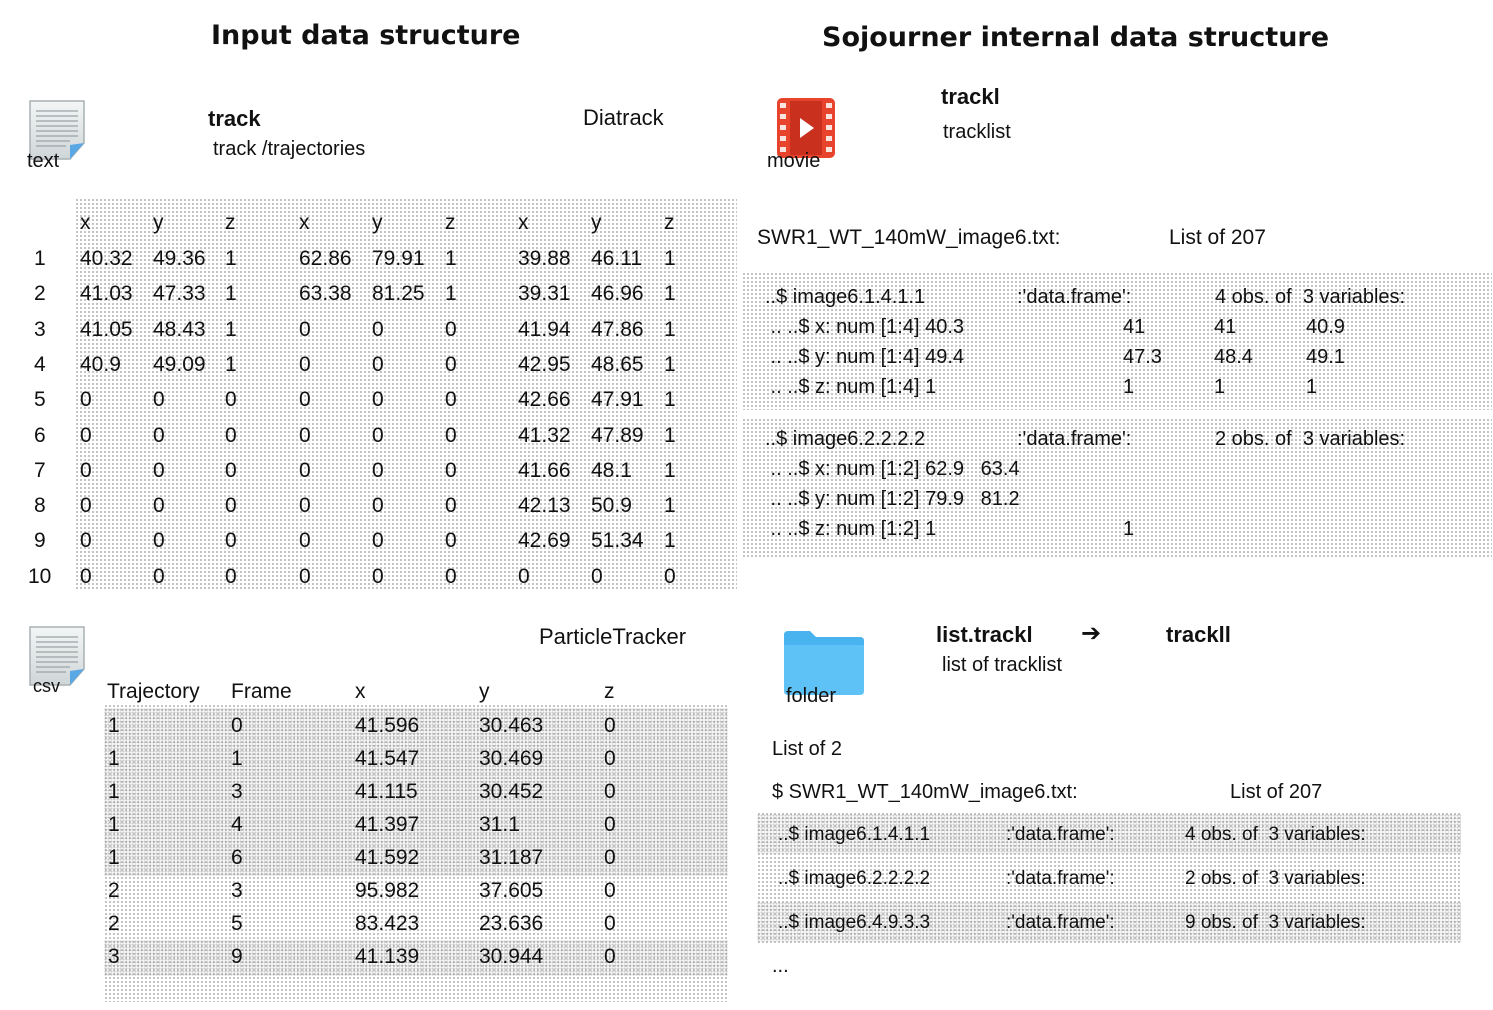  I want to click on diatrack-row-index: 9, so click(40, 541).